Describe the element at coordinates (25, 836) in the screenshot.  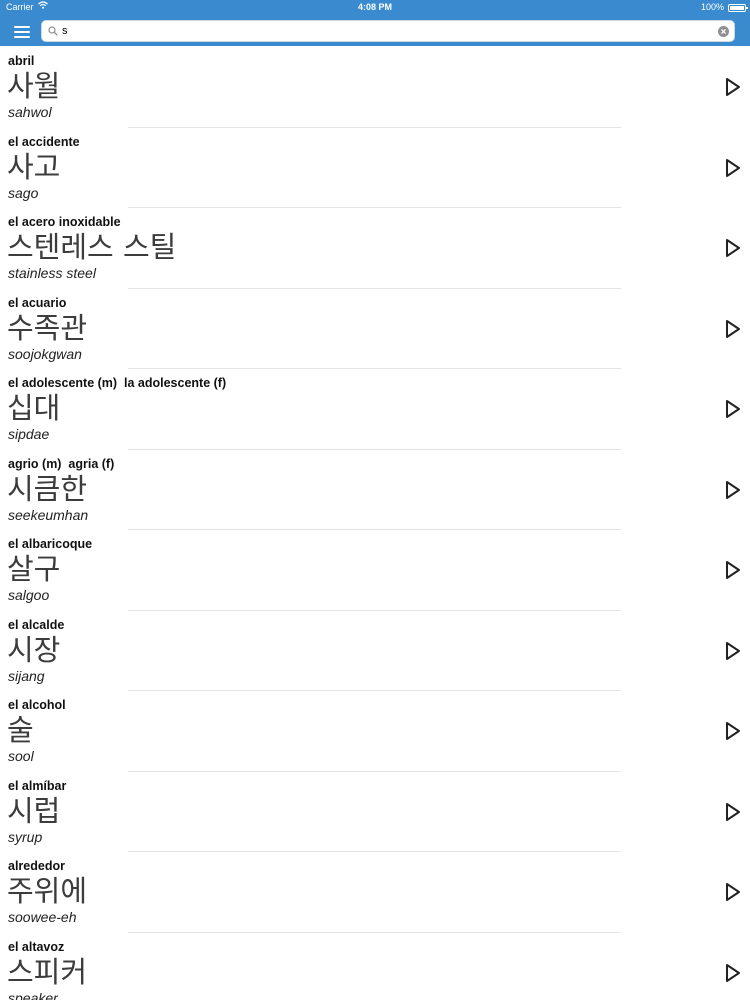
I see `romanization: syrup` at that location.